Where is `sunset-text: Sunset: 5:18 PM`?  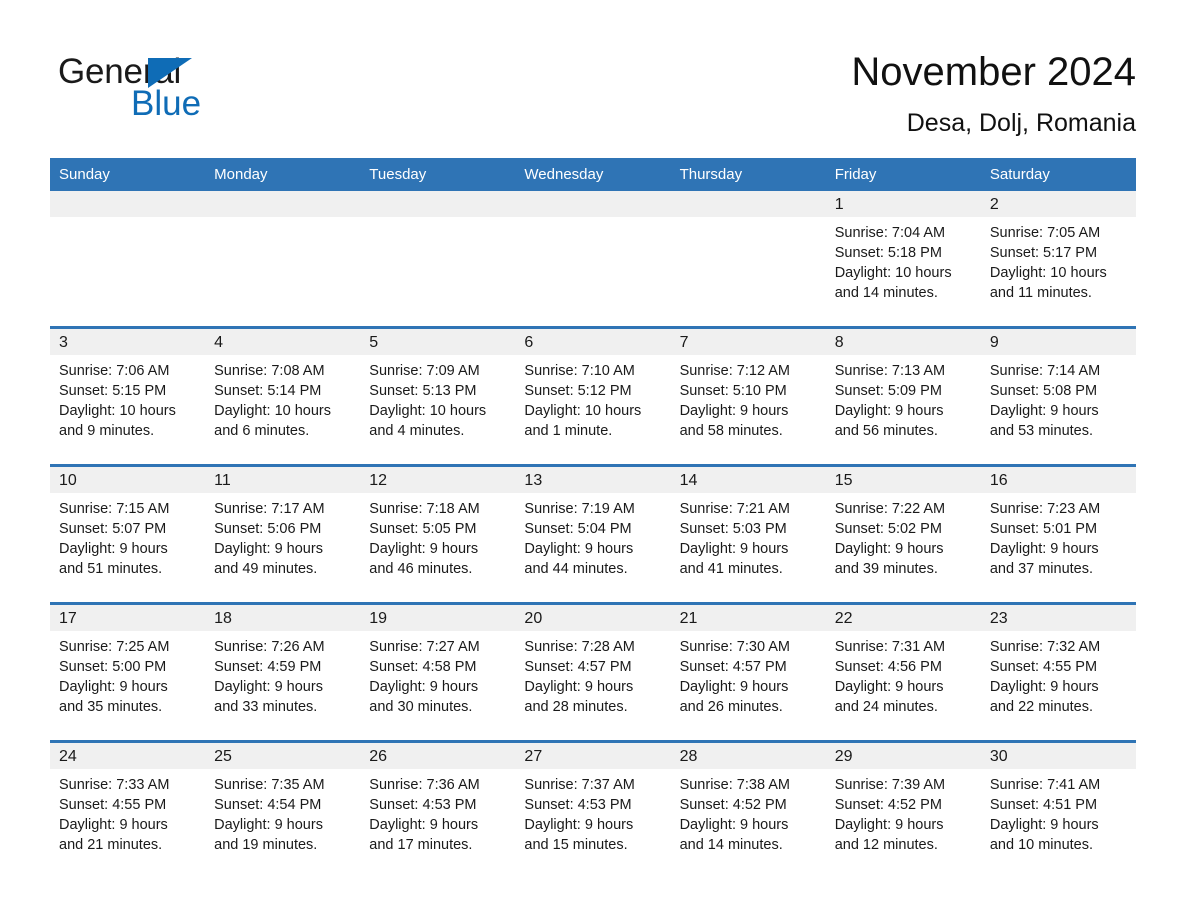 sunset-text: Sunset: 5:18 PM is located at coordinates (888, 253).